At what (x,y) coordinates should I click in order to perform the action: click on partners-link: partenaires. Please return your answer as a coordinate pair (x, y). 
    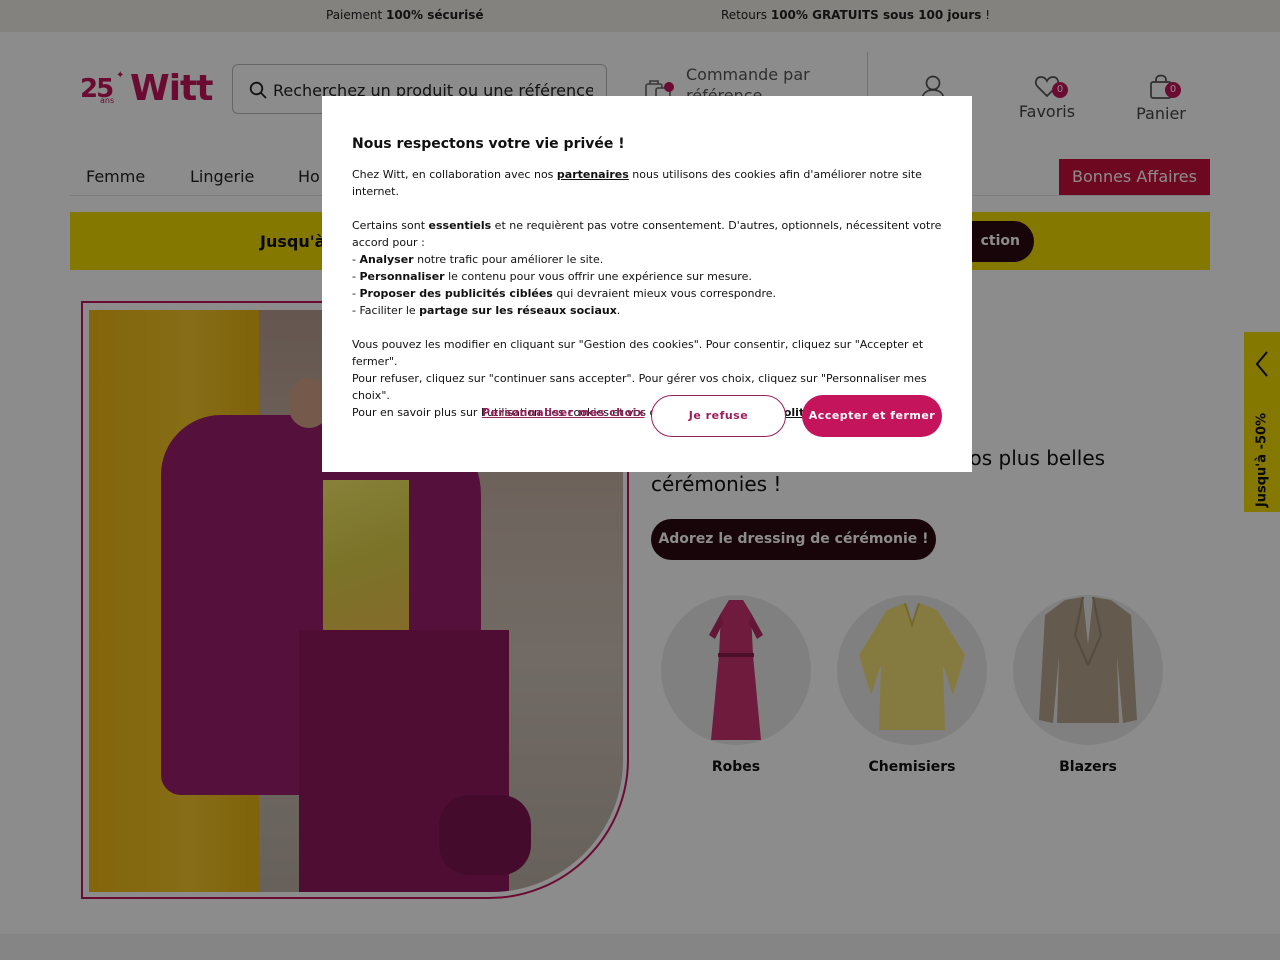
    Looking at the image, I should click on (593, 174).